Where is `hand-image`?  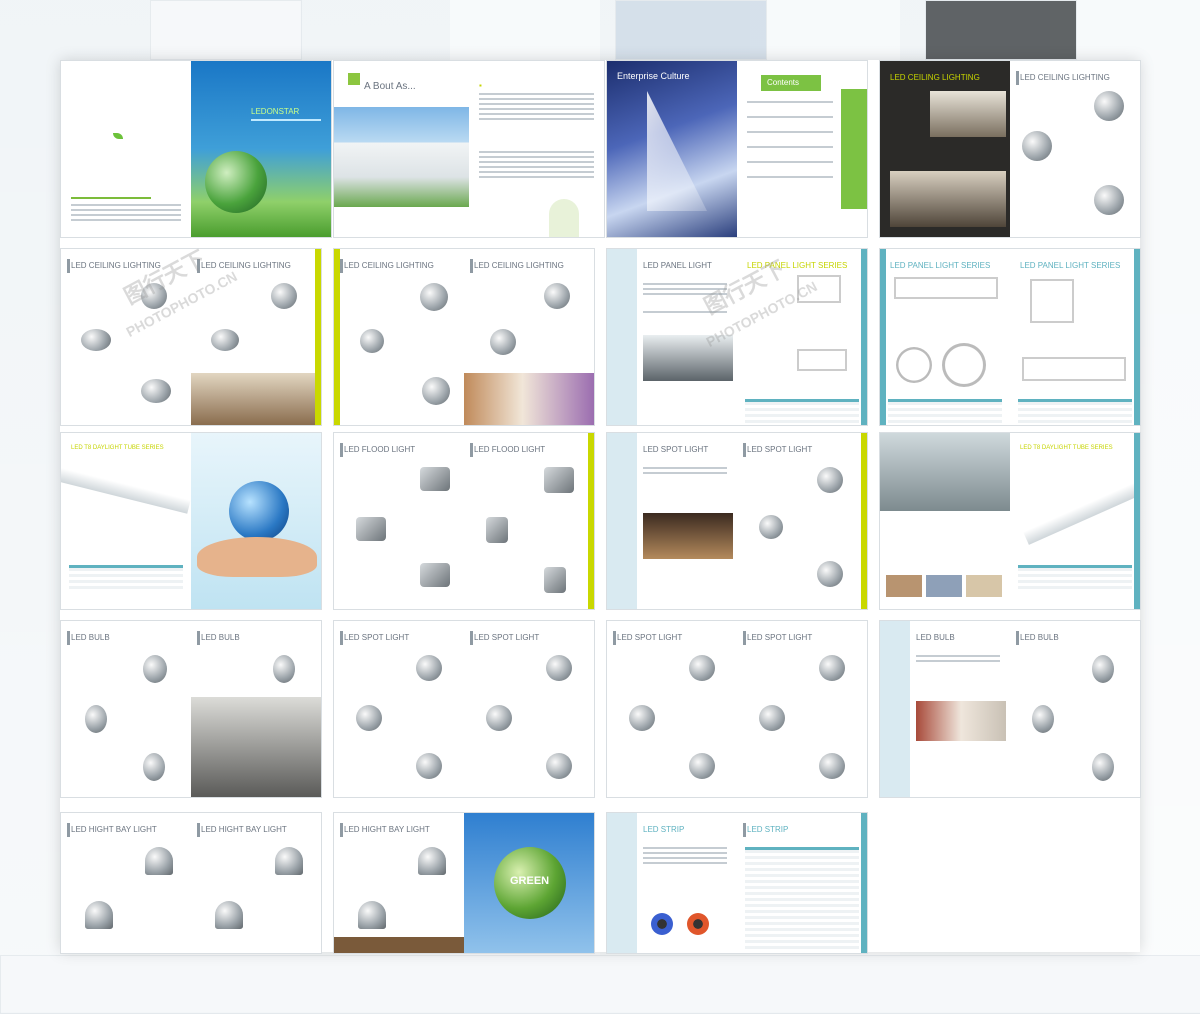
hand-image is located at coordinates (257, 557).